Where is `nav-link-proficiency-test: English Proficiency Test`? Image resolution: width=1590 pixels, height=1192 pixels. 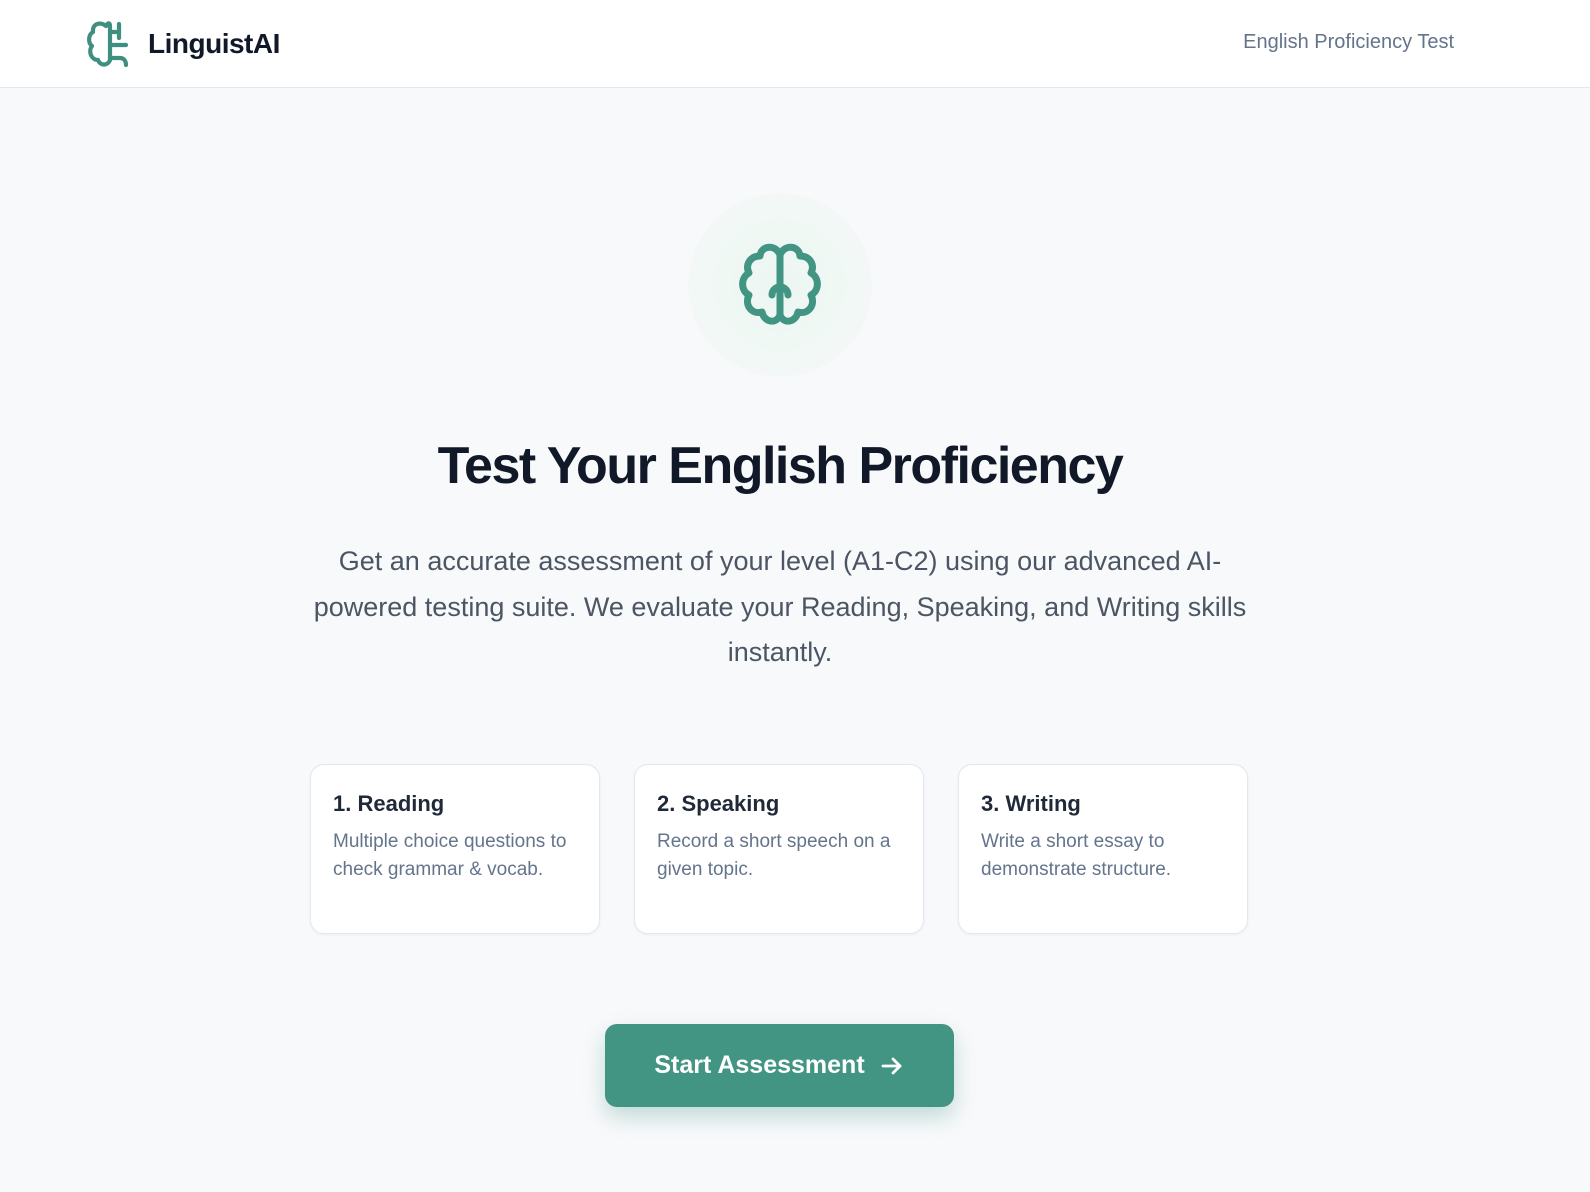 nav-link-proficiency-test: English Proficiency Test is located at coordinates (1348, 42).